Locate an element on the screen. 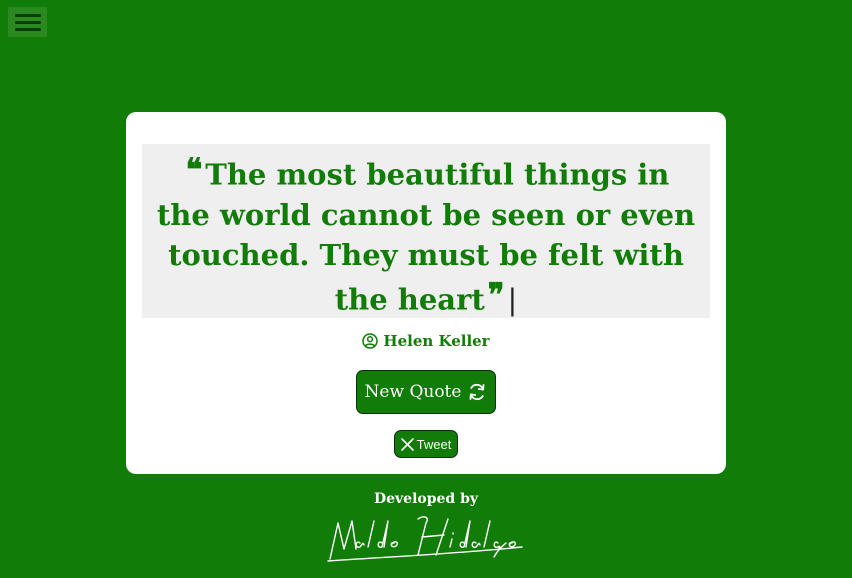 The height and width of the screenshot is (578, 852). quote-author: Helen Keller is located at coordinates (426, 341).